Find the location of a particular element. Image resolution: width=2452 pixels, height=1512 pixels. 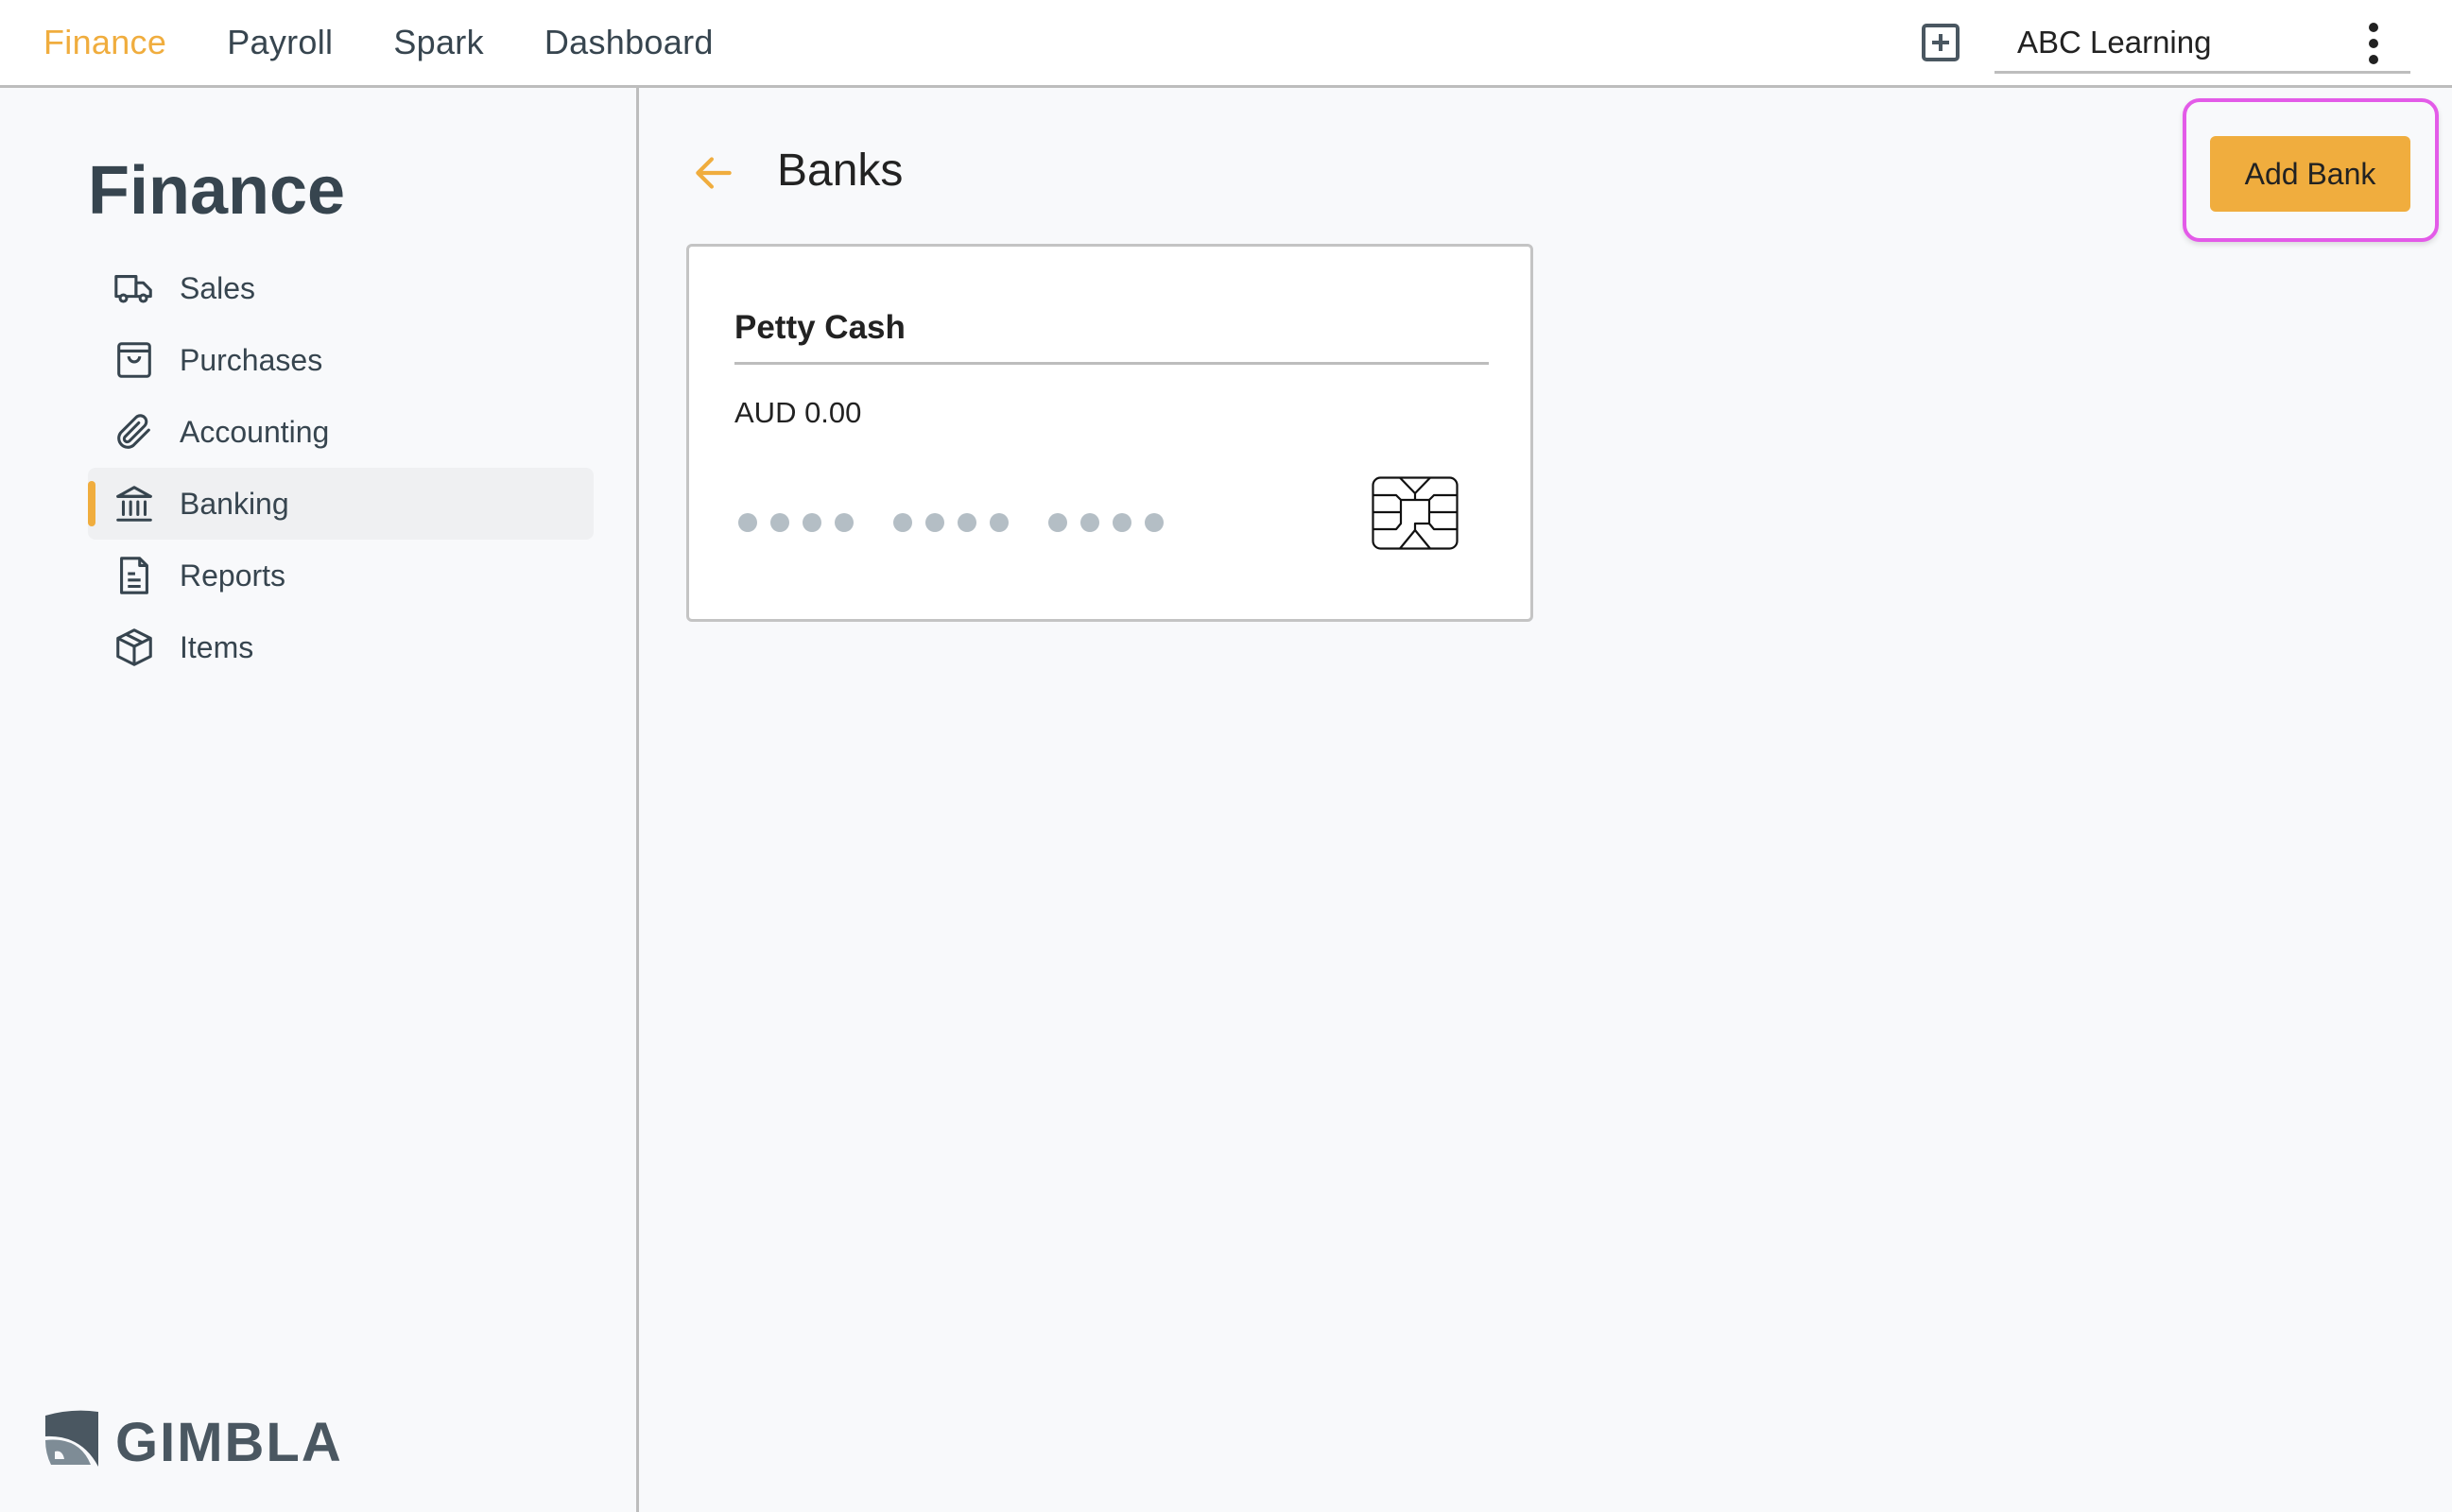

add-bank-button: Add Bank is located at coordinates (2310, 174).